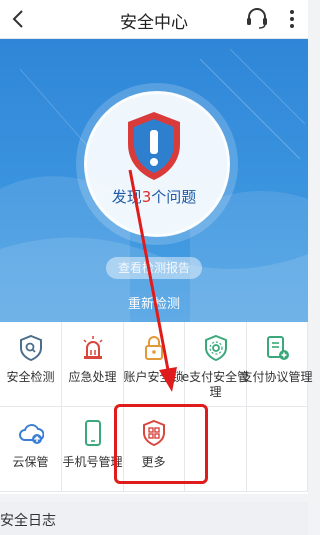  Describe the element at coordinates (154, 268) in the screenshot. I see `view-report-button: 查看检测报告` at that location.